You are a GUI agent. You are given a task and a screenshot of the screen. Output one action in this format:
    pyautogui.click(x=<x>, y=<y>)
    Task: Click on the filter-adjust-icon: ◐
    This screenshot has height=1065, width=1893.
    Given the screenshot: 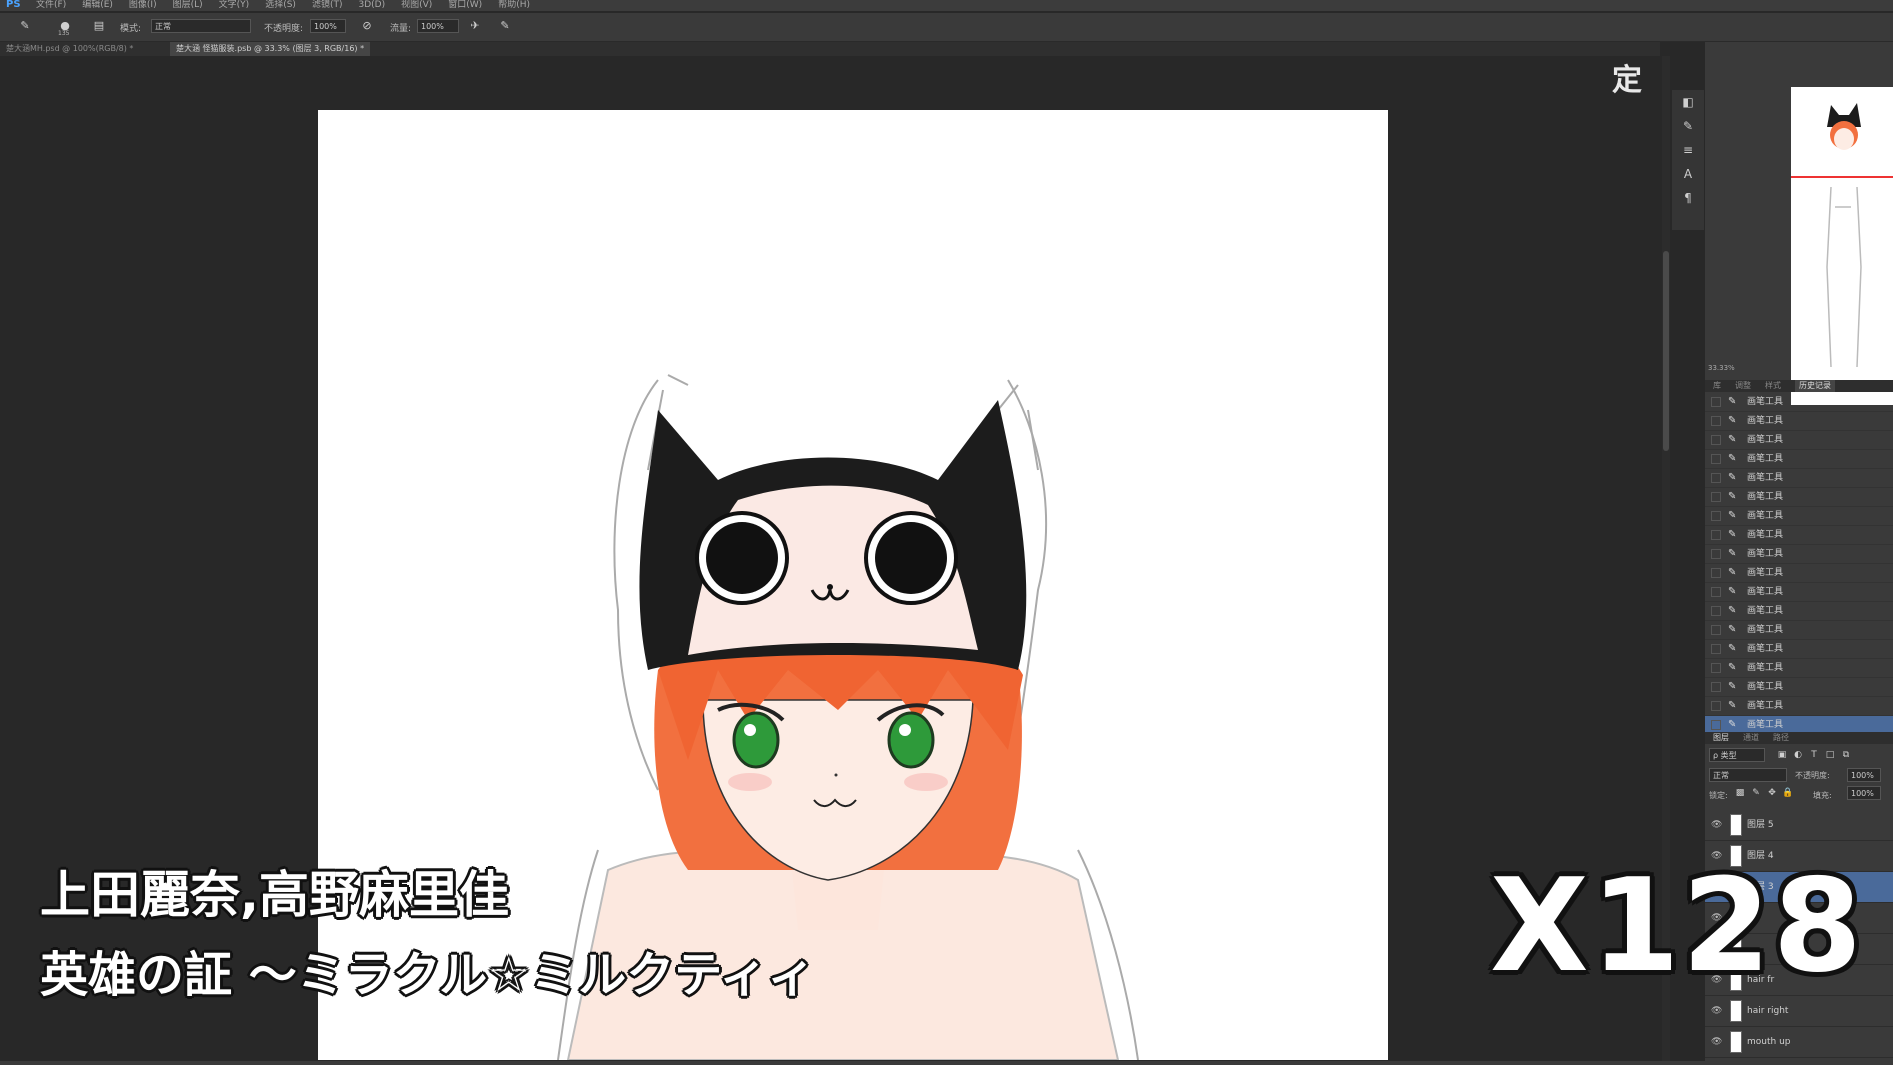 What is the action you would take?
    pyautogui.click(x=1798, y=755)
    